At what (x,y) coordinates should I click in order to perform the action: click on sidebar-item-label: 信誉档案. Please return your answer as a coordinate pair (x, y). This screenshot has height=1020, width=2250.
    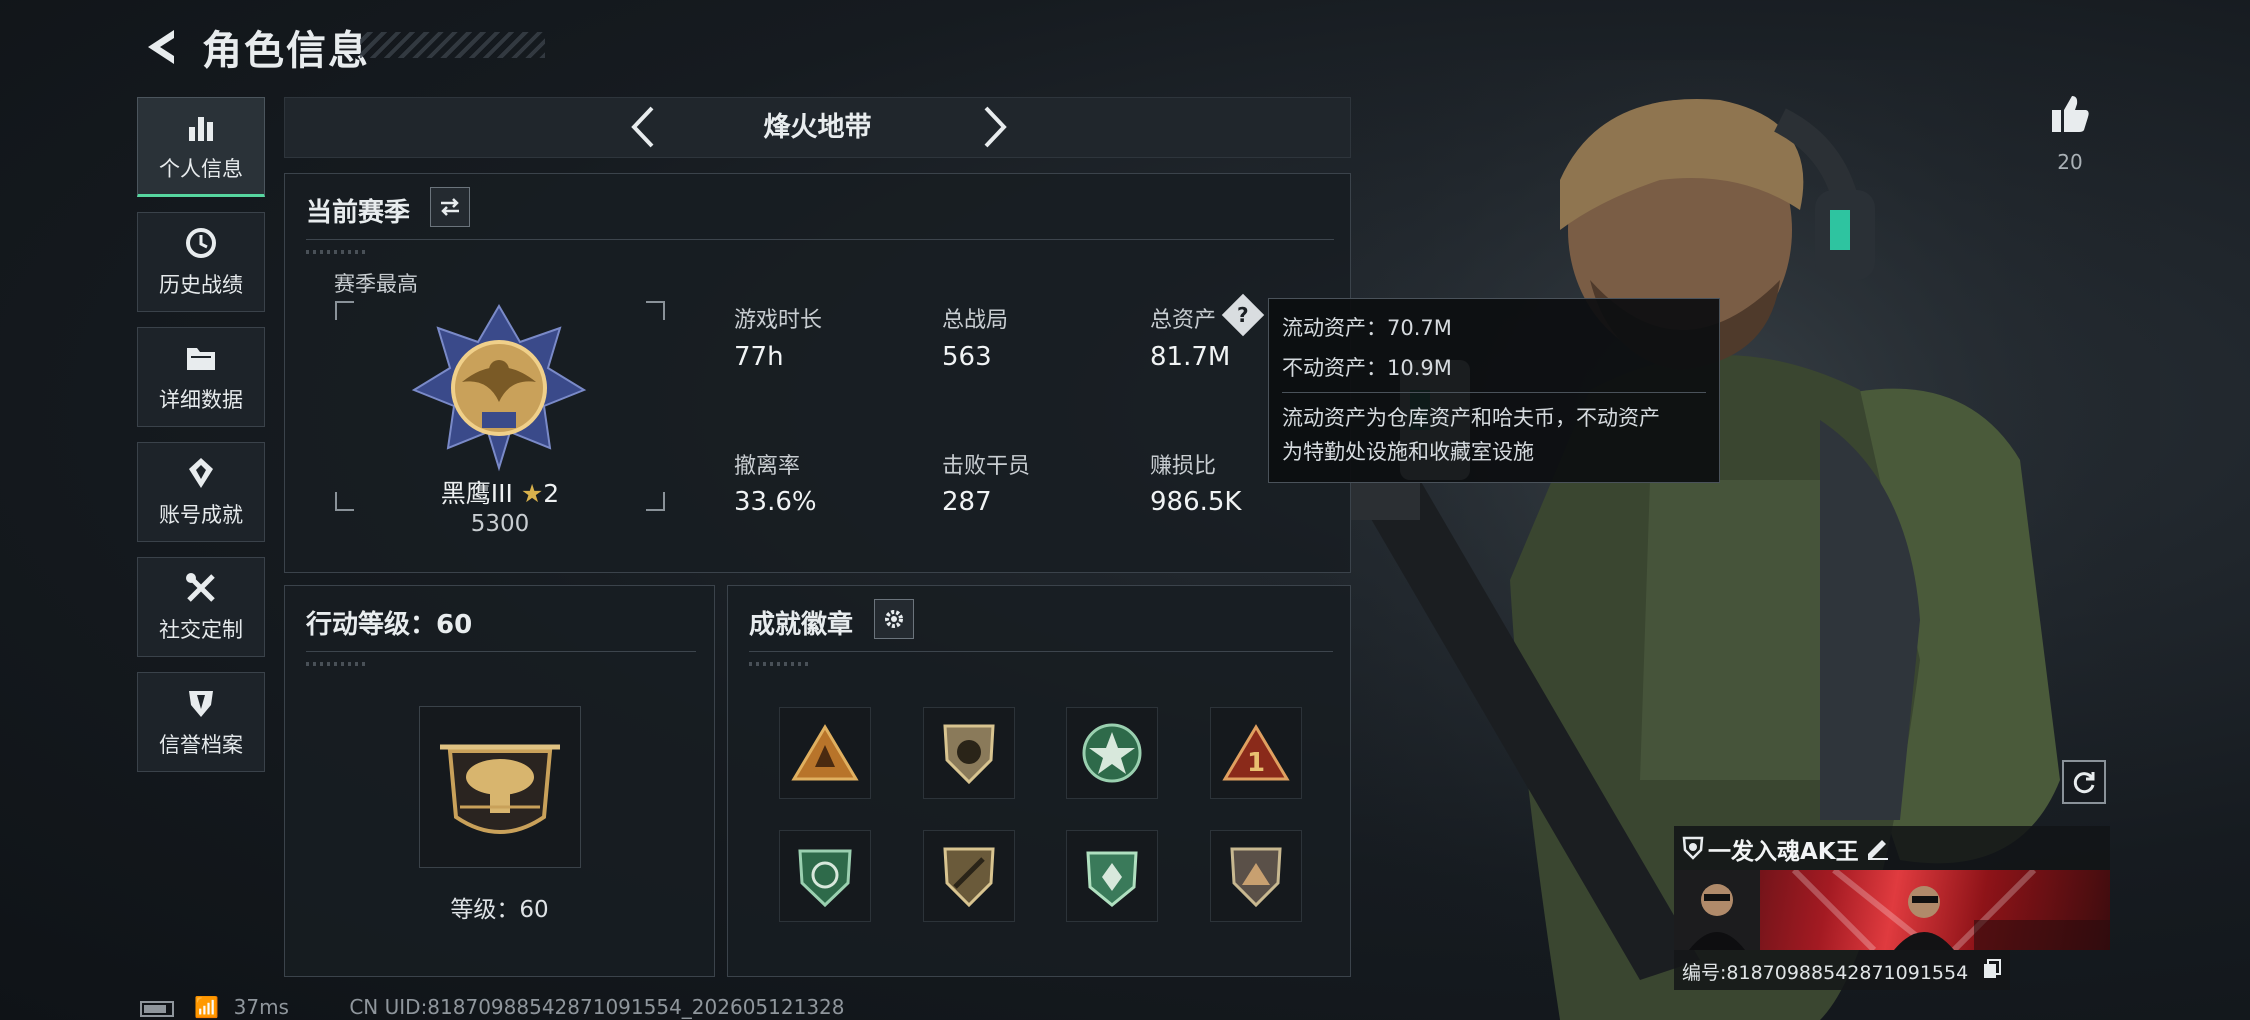
    Looking at the image, I should click on (201, 745).